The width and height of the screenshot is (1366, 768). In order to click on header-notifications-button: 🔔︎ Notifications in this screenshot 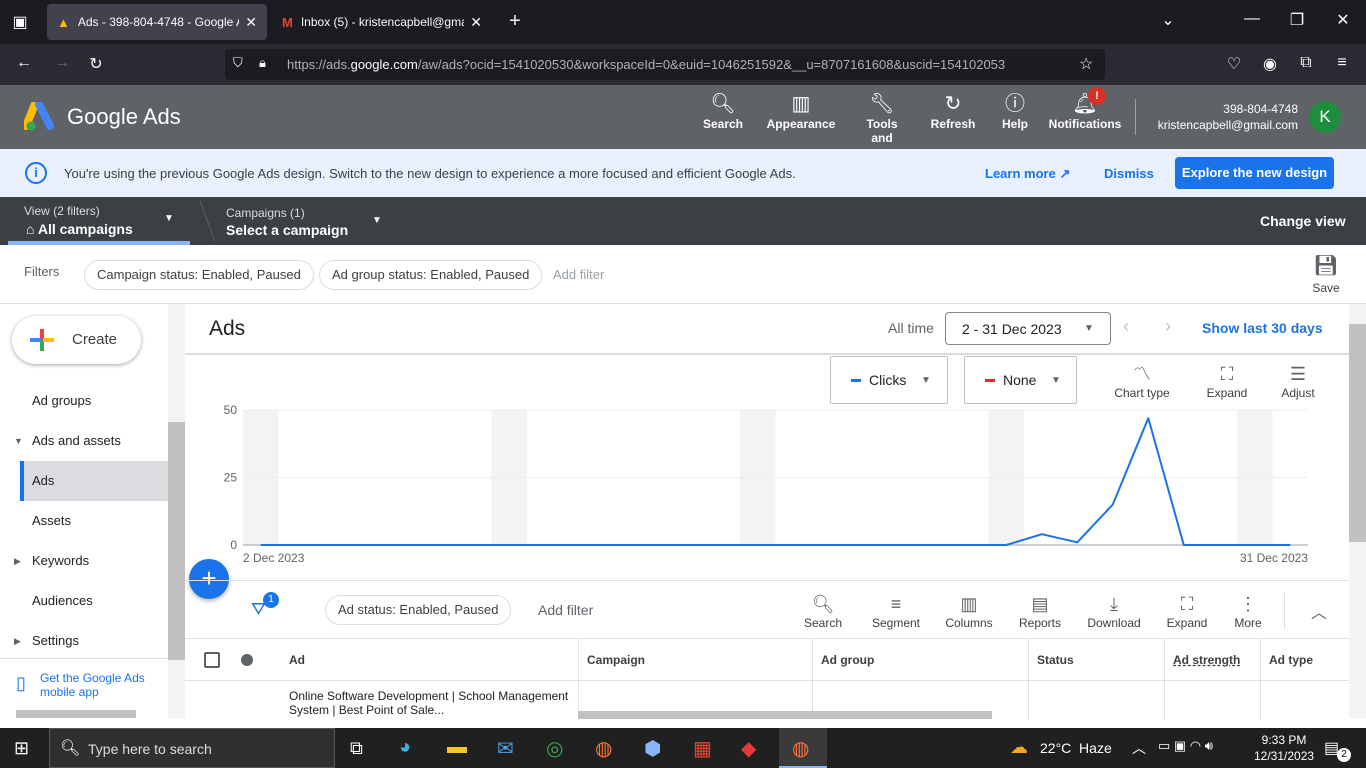, I will do `click(1085, 111)`.